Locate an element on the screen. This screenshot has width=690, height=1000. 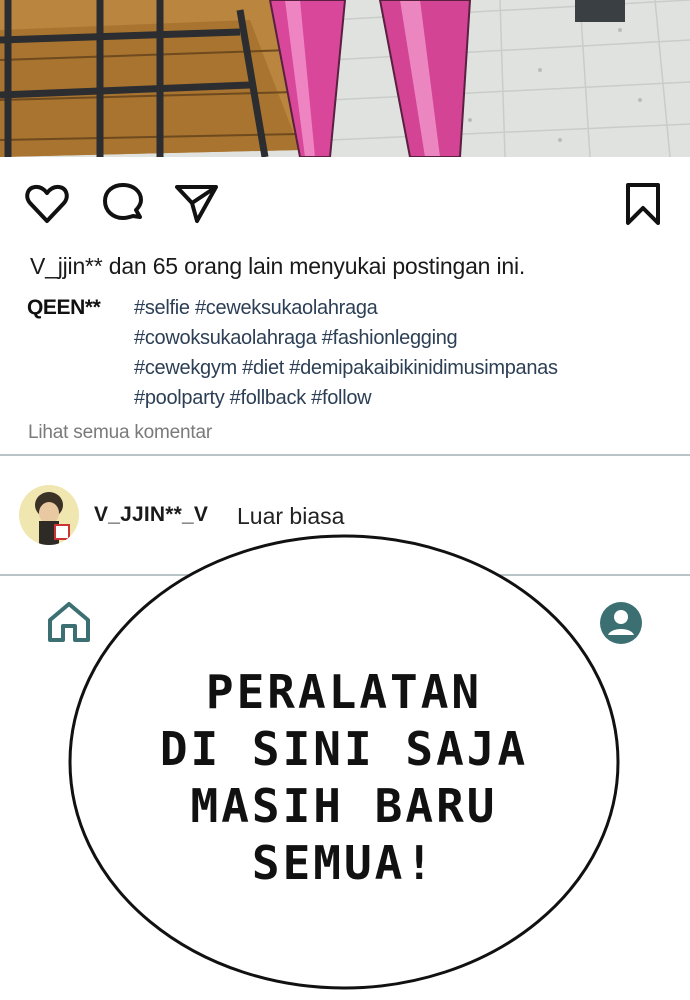
comment-text: Luar biasa is located at coordinates (291, 516).